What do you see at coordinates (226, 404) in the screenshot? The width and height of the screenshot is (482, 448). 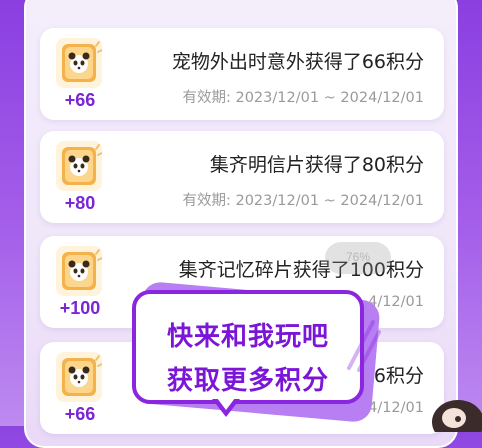 I see `promo-bubble-tail-inner` at bounding box center [226, 404].